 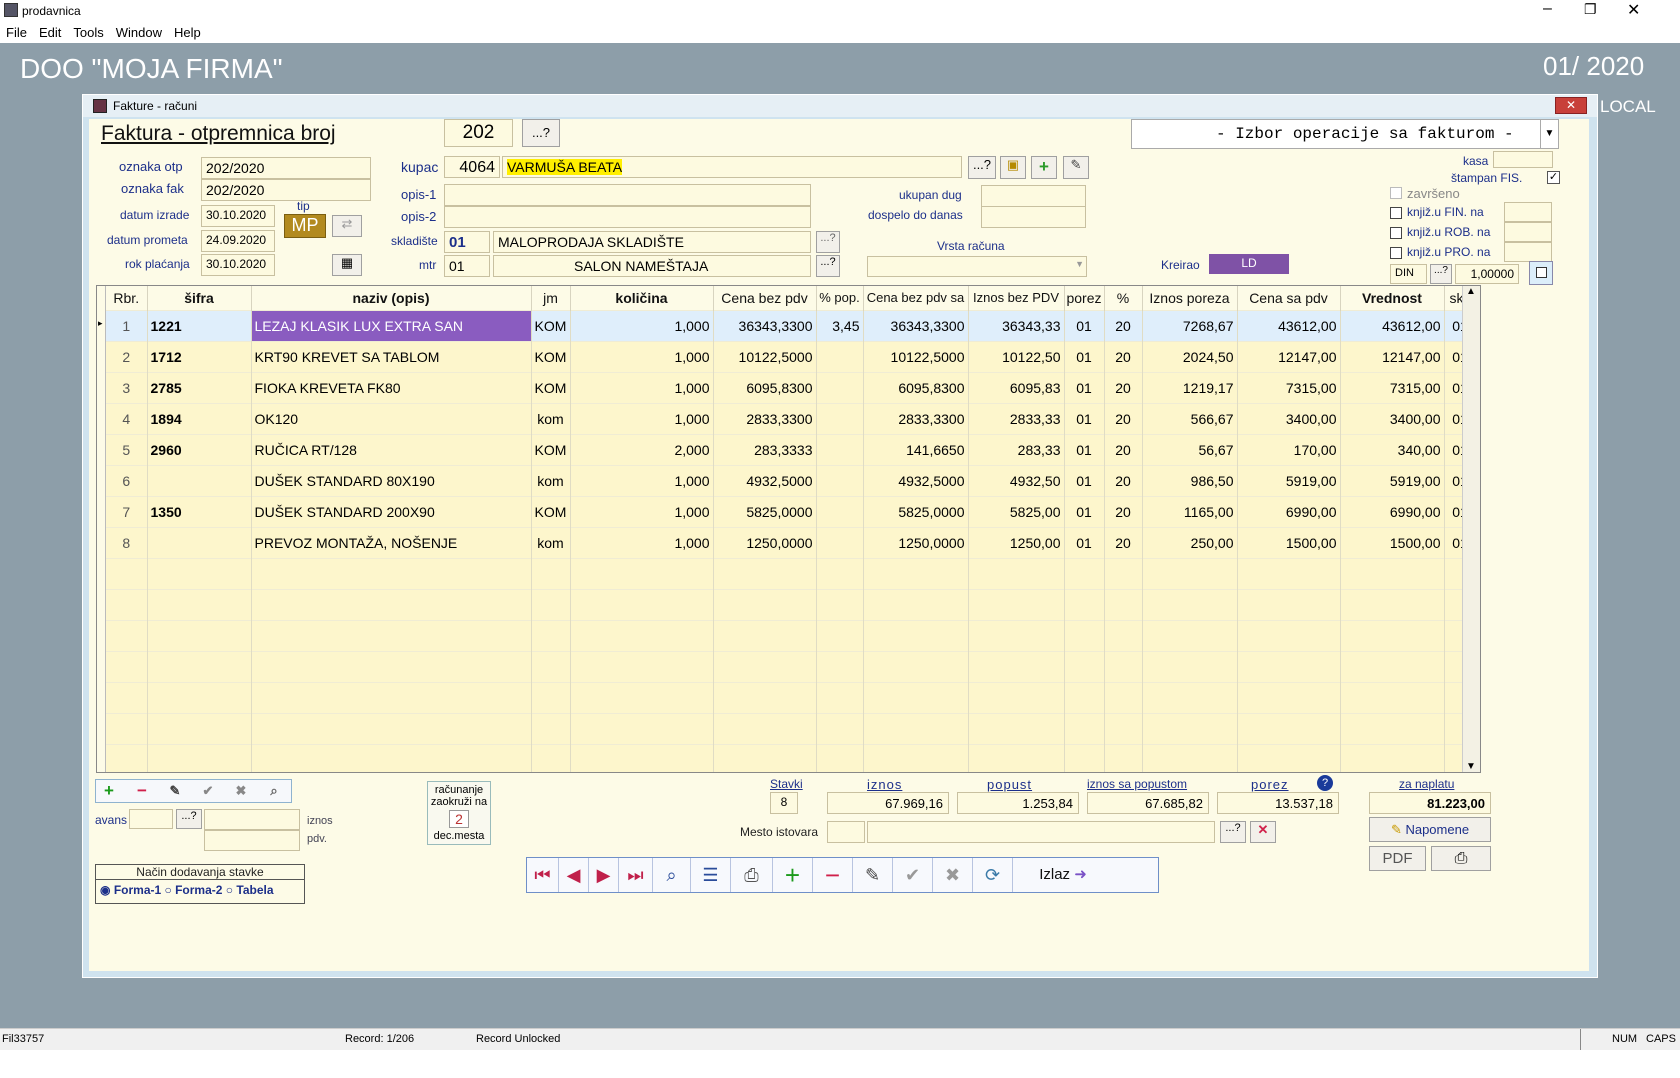 I want to click on skladiste-lookup-button: ...?, so click(x=828, y=242).